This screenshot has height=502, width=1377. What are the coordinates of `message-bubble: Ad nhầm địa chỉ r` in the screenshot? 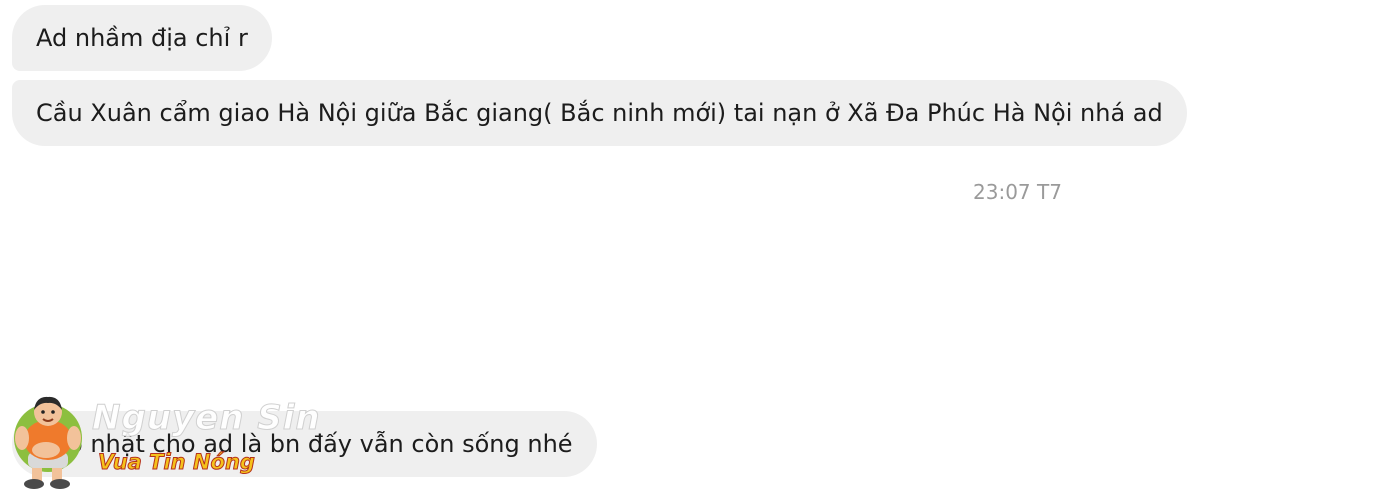 It's located at (142, 38).